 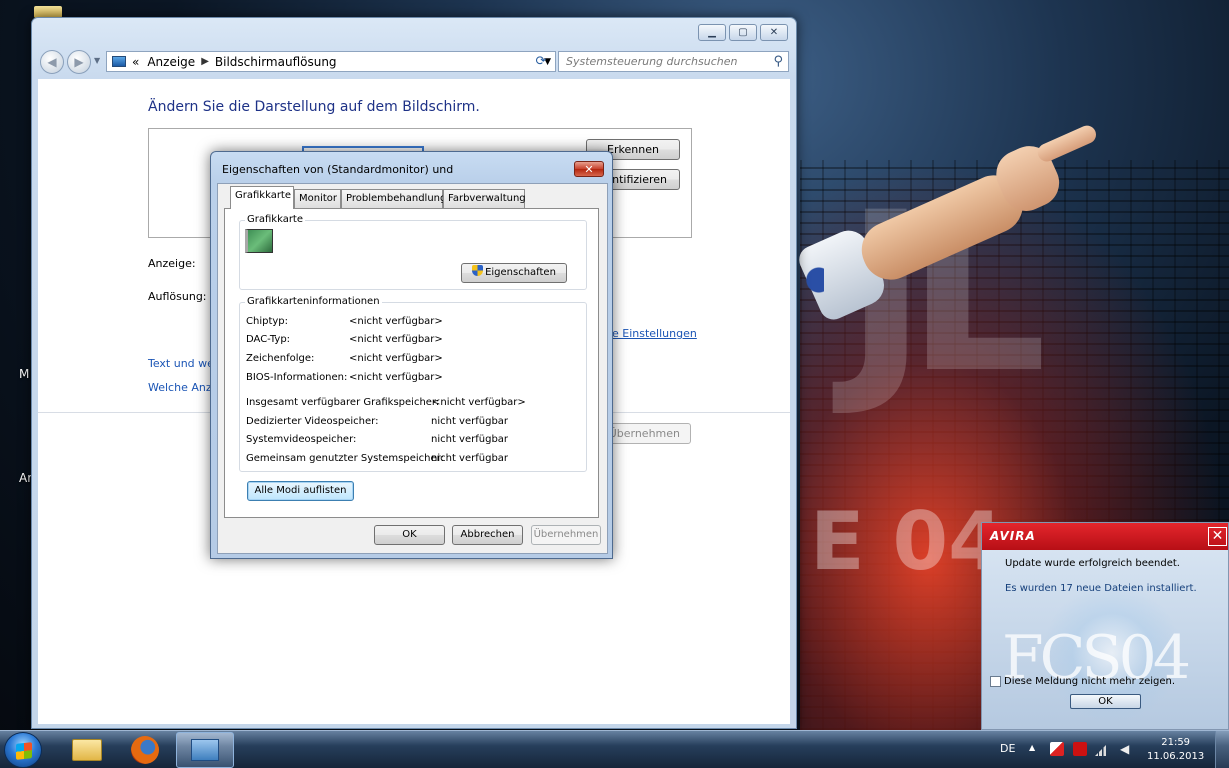 I want to click on tab-farbverwaltung: Farbverwaltung, so click(x=484, y=198).